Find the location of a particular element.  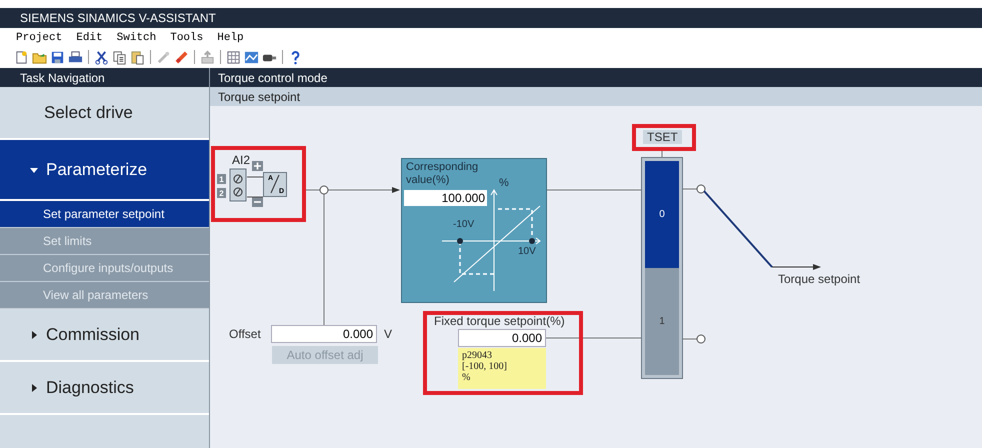

switch-position: 0 is located at coordinates (662, 214).